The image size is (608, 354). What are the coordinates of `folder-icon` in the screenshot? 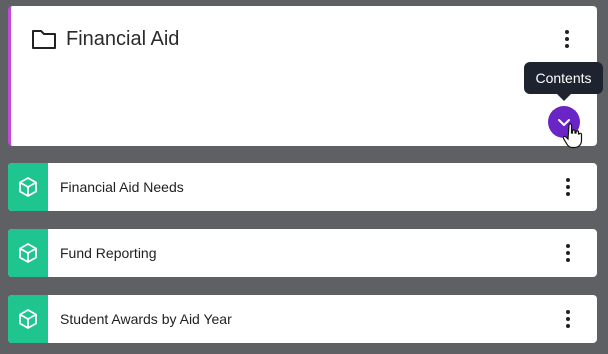 It's located at (44, 39).